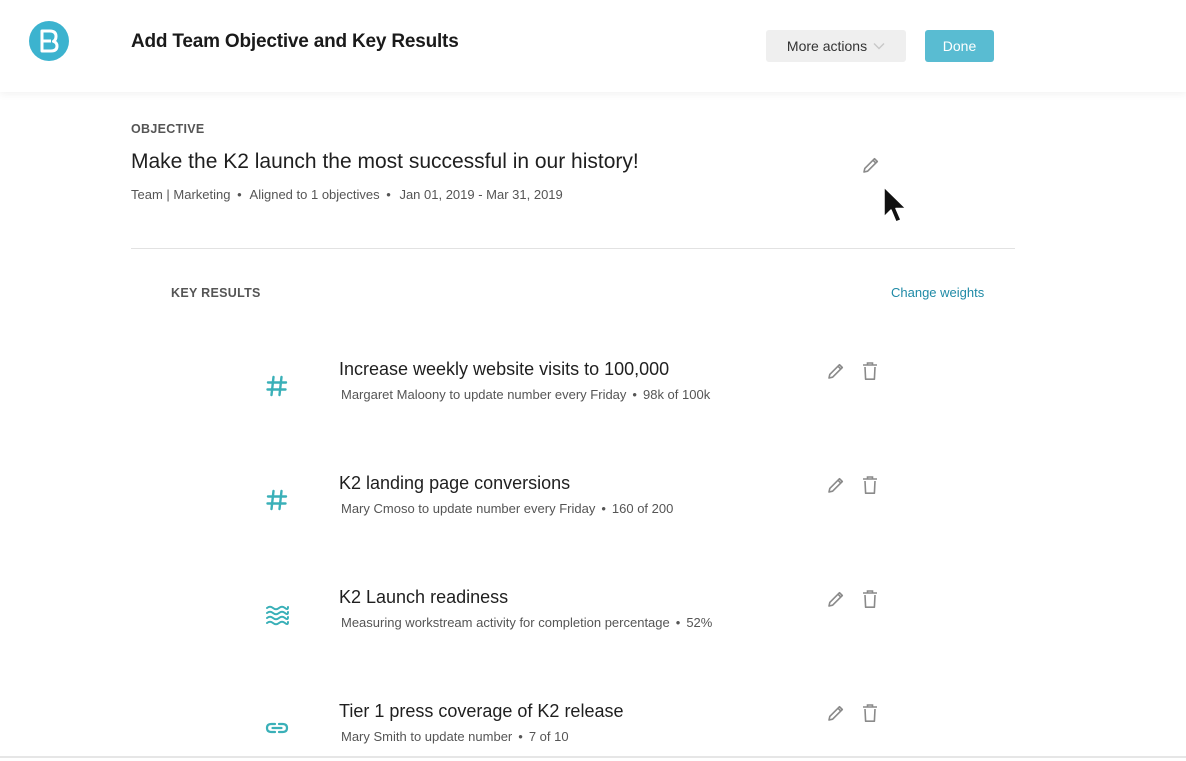  I want to click on key-results-section-label: KEY RESULTS, so click(216, 293).